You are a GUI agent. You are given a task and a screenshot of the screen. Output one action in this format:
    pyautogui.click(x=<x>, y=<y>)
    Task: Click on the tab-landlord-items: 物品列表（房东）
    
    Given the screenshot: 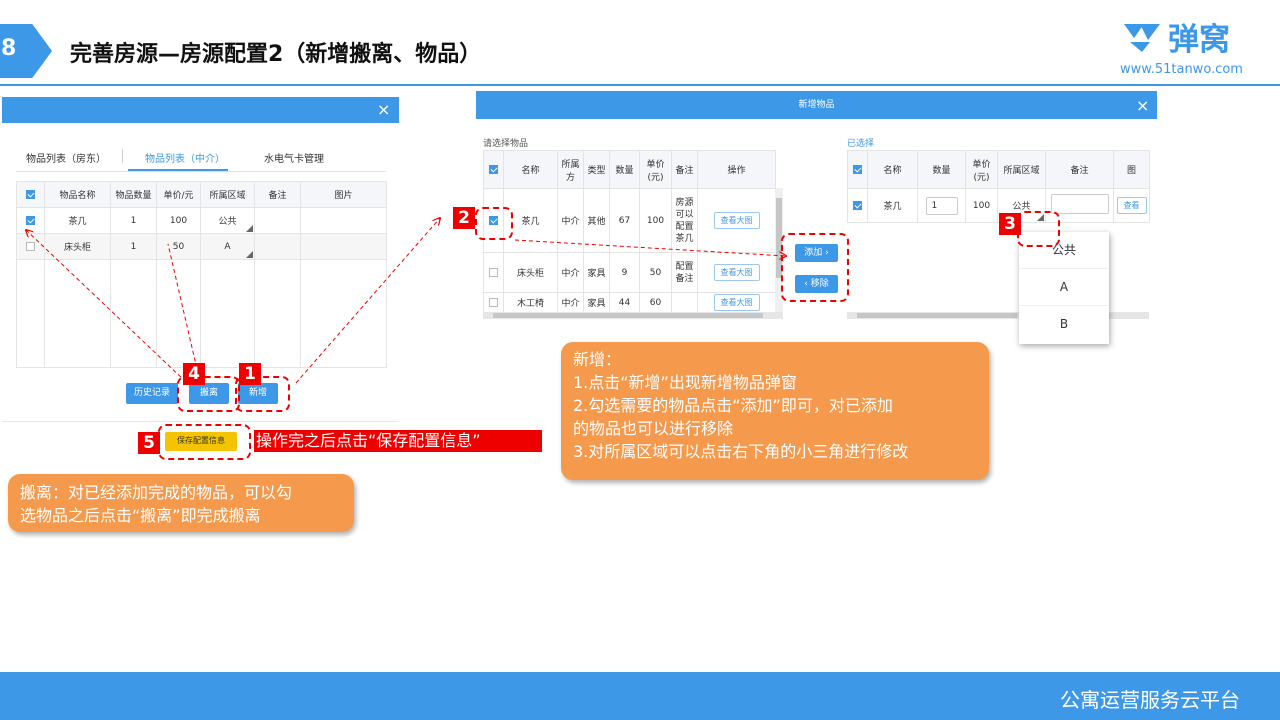 What is the action you would take?
    pyautogui.click(x=66, y=157)
    